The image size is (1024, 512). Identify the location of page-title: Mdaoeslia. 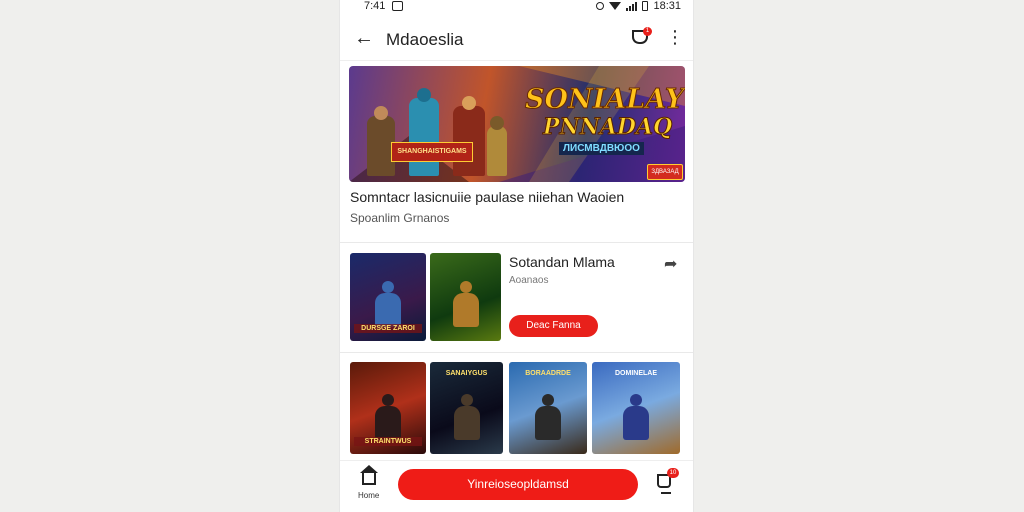
(425, 39).